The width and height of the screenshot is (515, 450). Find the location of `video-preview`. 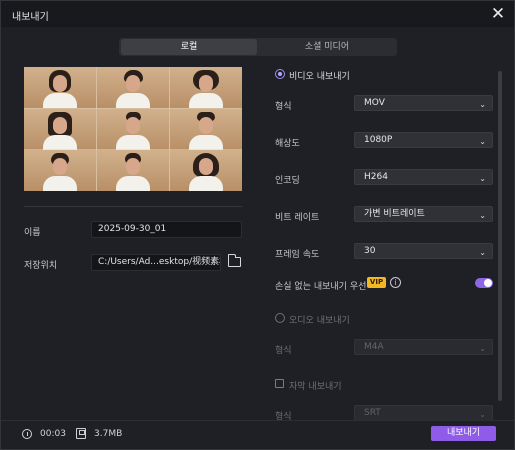

video-preview is located at coordinates (133, 129).